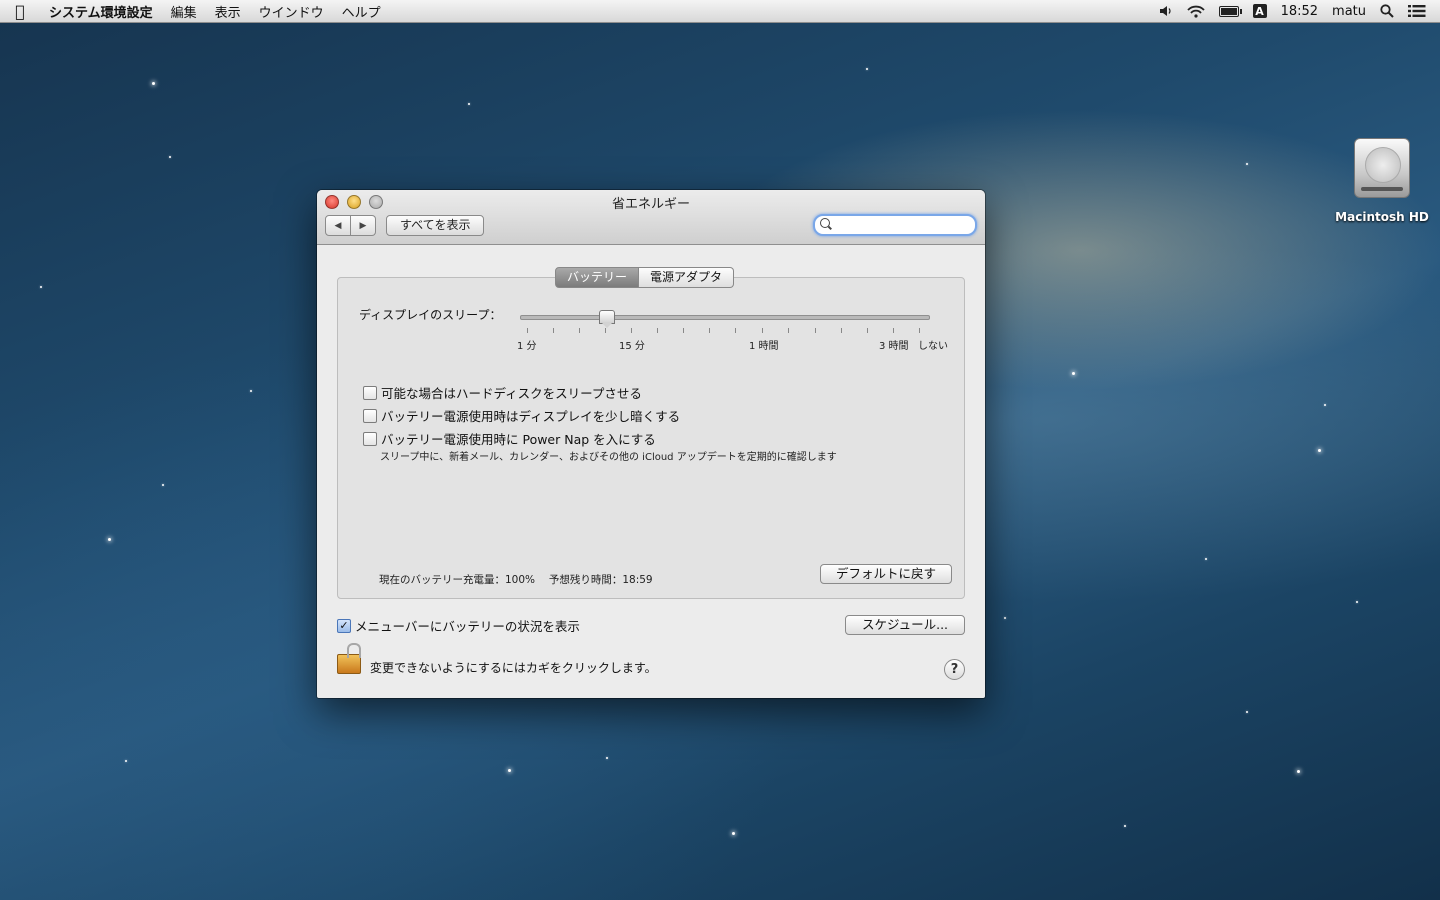 Image resolution: width=1440 pixels, height=900 pixels. What do you see at coordinates (933, 346) in the screenshot?
I see `slider-tick-label: しない` at bounding box center [933, 346].